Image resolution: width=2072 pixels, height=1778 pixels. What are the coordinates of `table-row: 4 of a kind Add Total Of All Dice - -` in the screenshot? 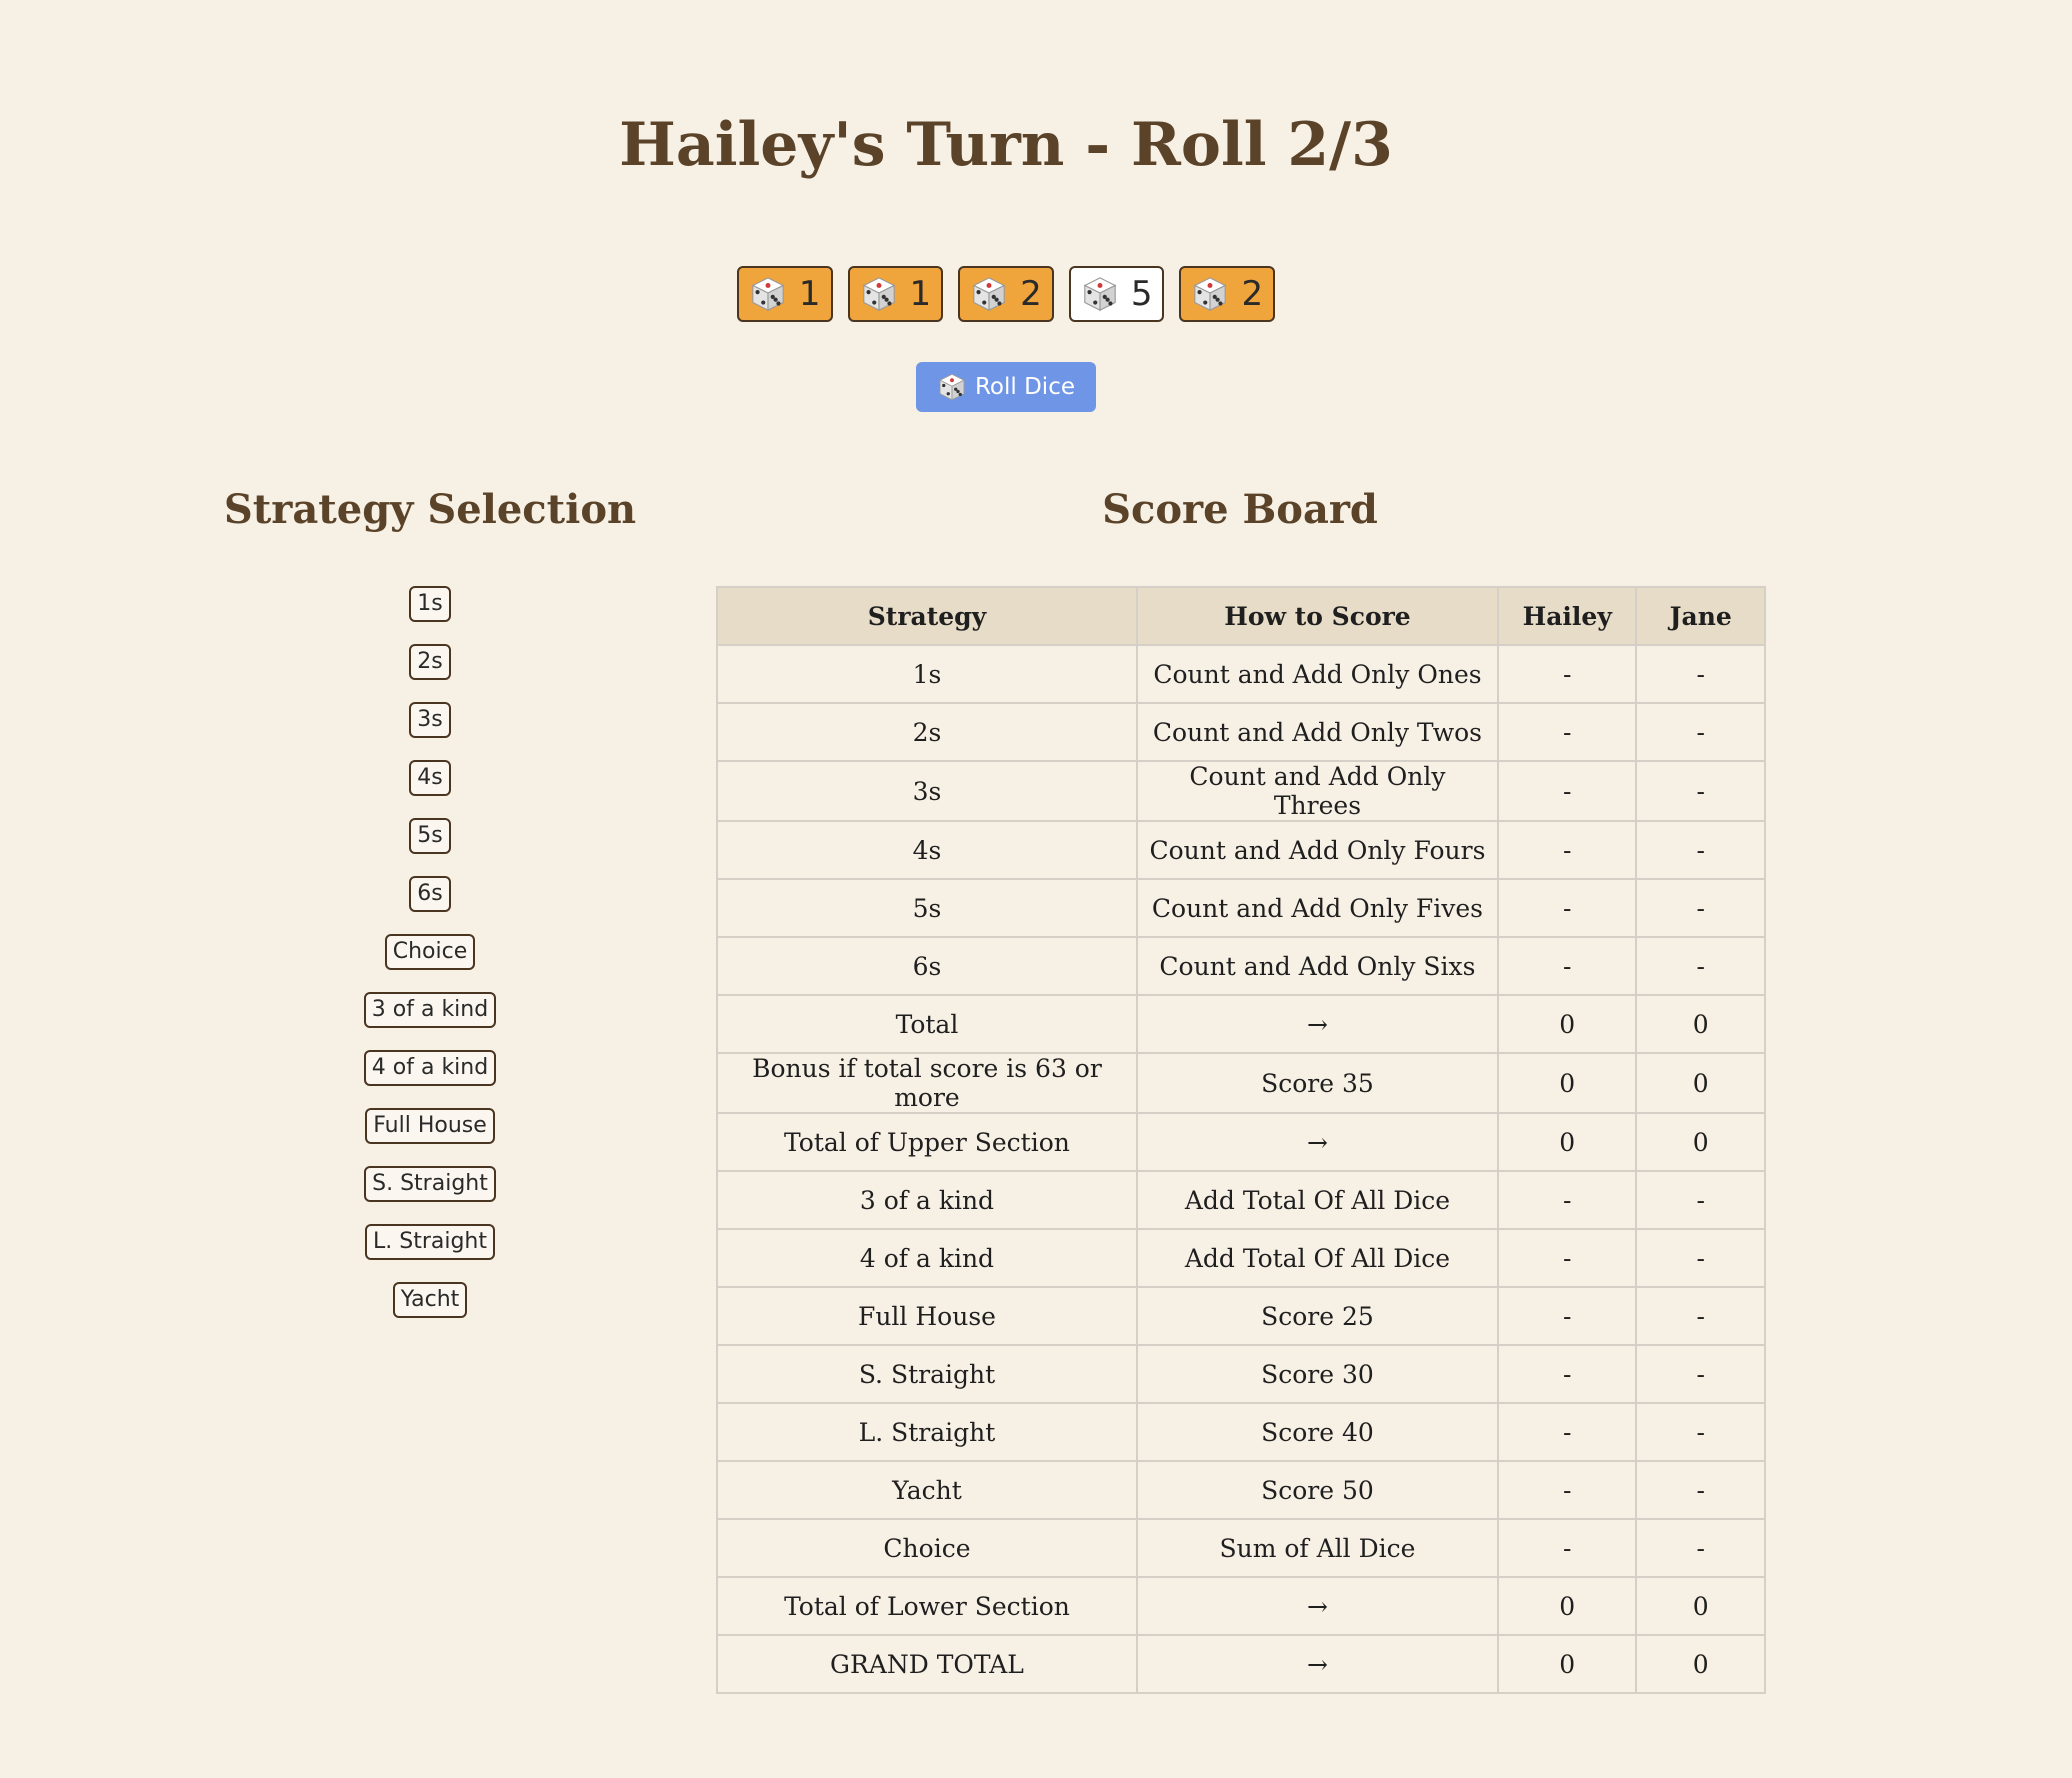 It's located at (1241, 1258).